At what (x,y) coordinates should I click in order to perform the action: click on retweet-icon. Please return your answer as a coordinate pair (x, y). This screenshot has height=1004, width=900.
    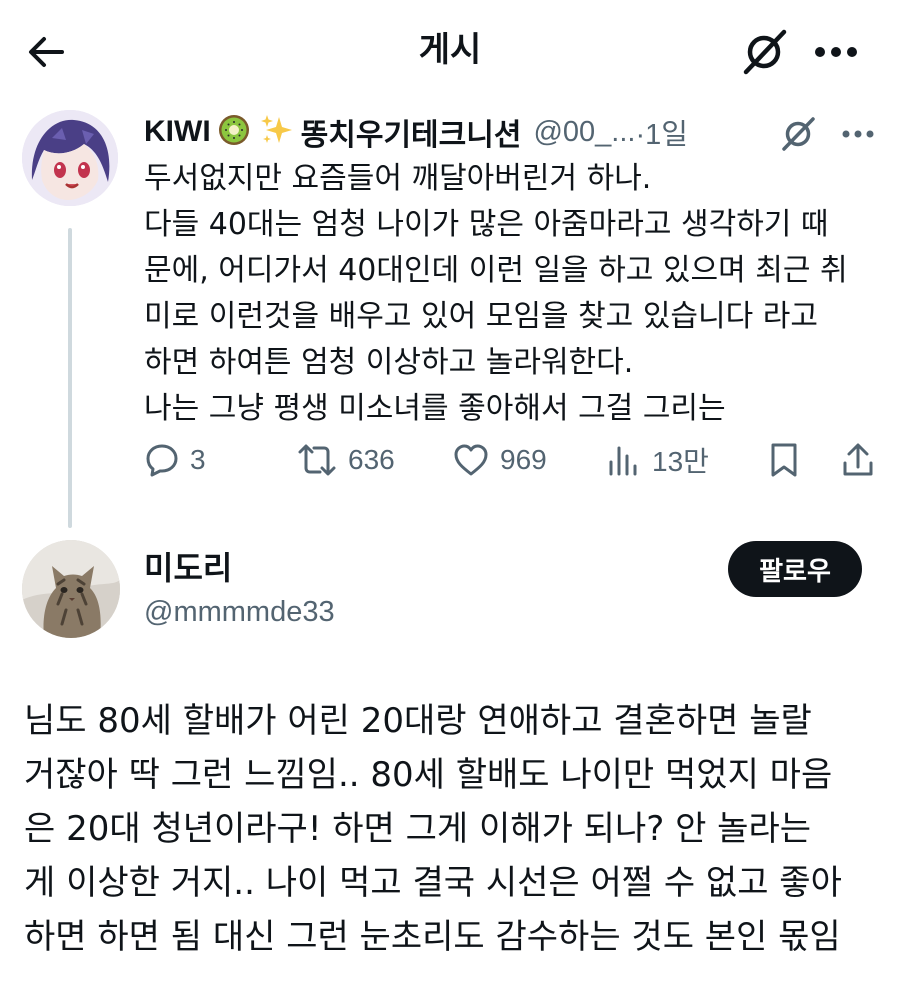
    Looking at the image, I should click on (317, 460).